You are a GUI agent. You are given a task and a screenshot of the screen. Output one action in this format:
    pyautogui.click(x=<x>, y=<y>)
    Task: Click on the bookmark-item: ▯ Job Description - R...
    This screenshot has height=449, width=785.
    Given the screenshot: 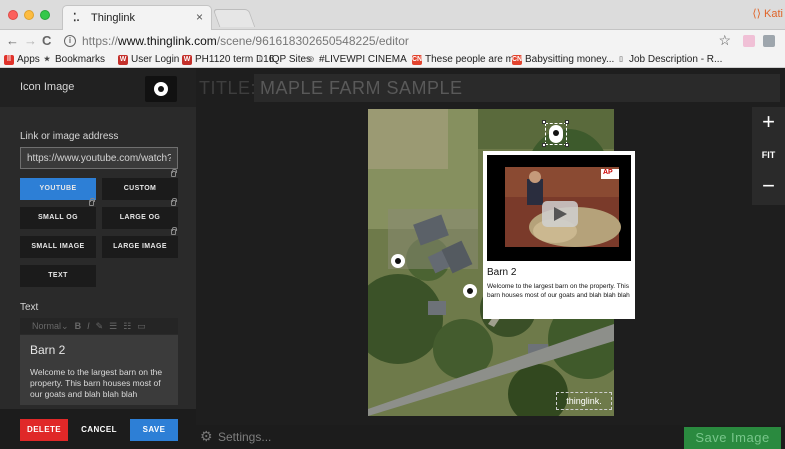 What is the action you would take?
    pyautogui.click(x=669, y=59)
    